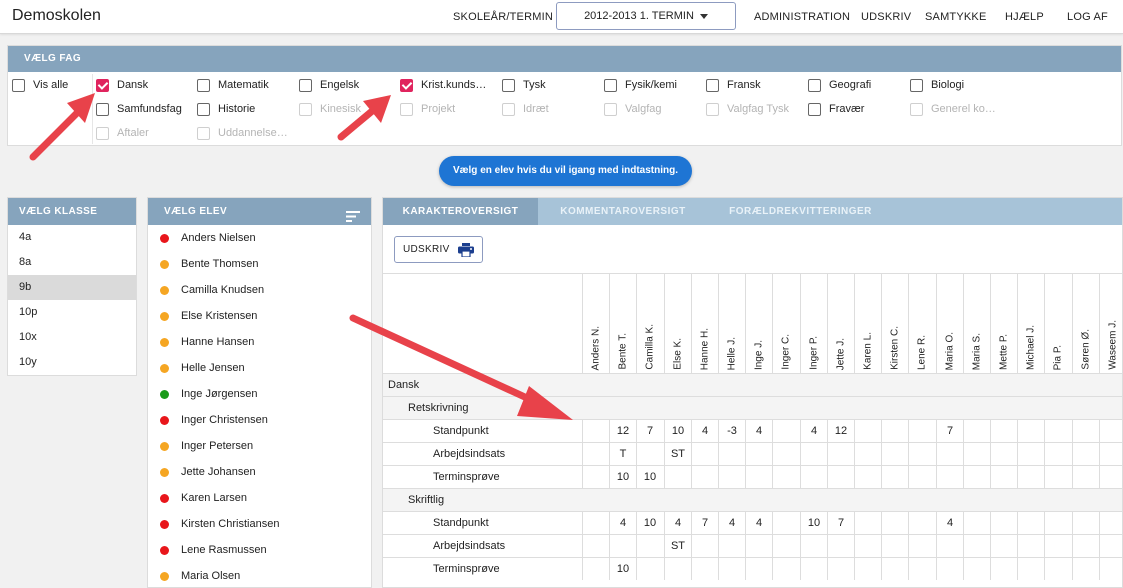 The image size is (1123, 588). I want to click on nav-hjaelp: HJÆLP, so click(1024, 17).